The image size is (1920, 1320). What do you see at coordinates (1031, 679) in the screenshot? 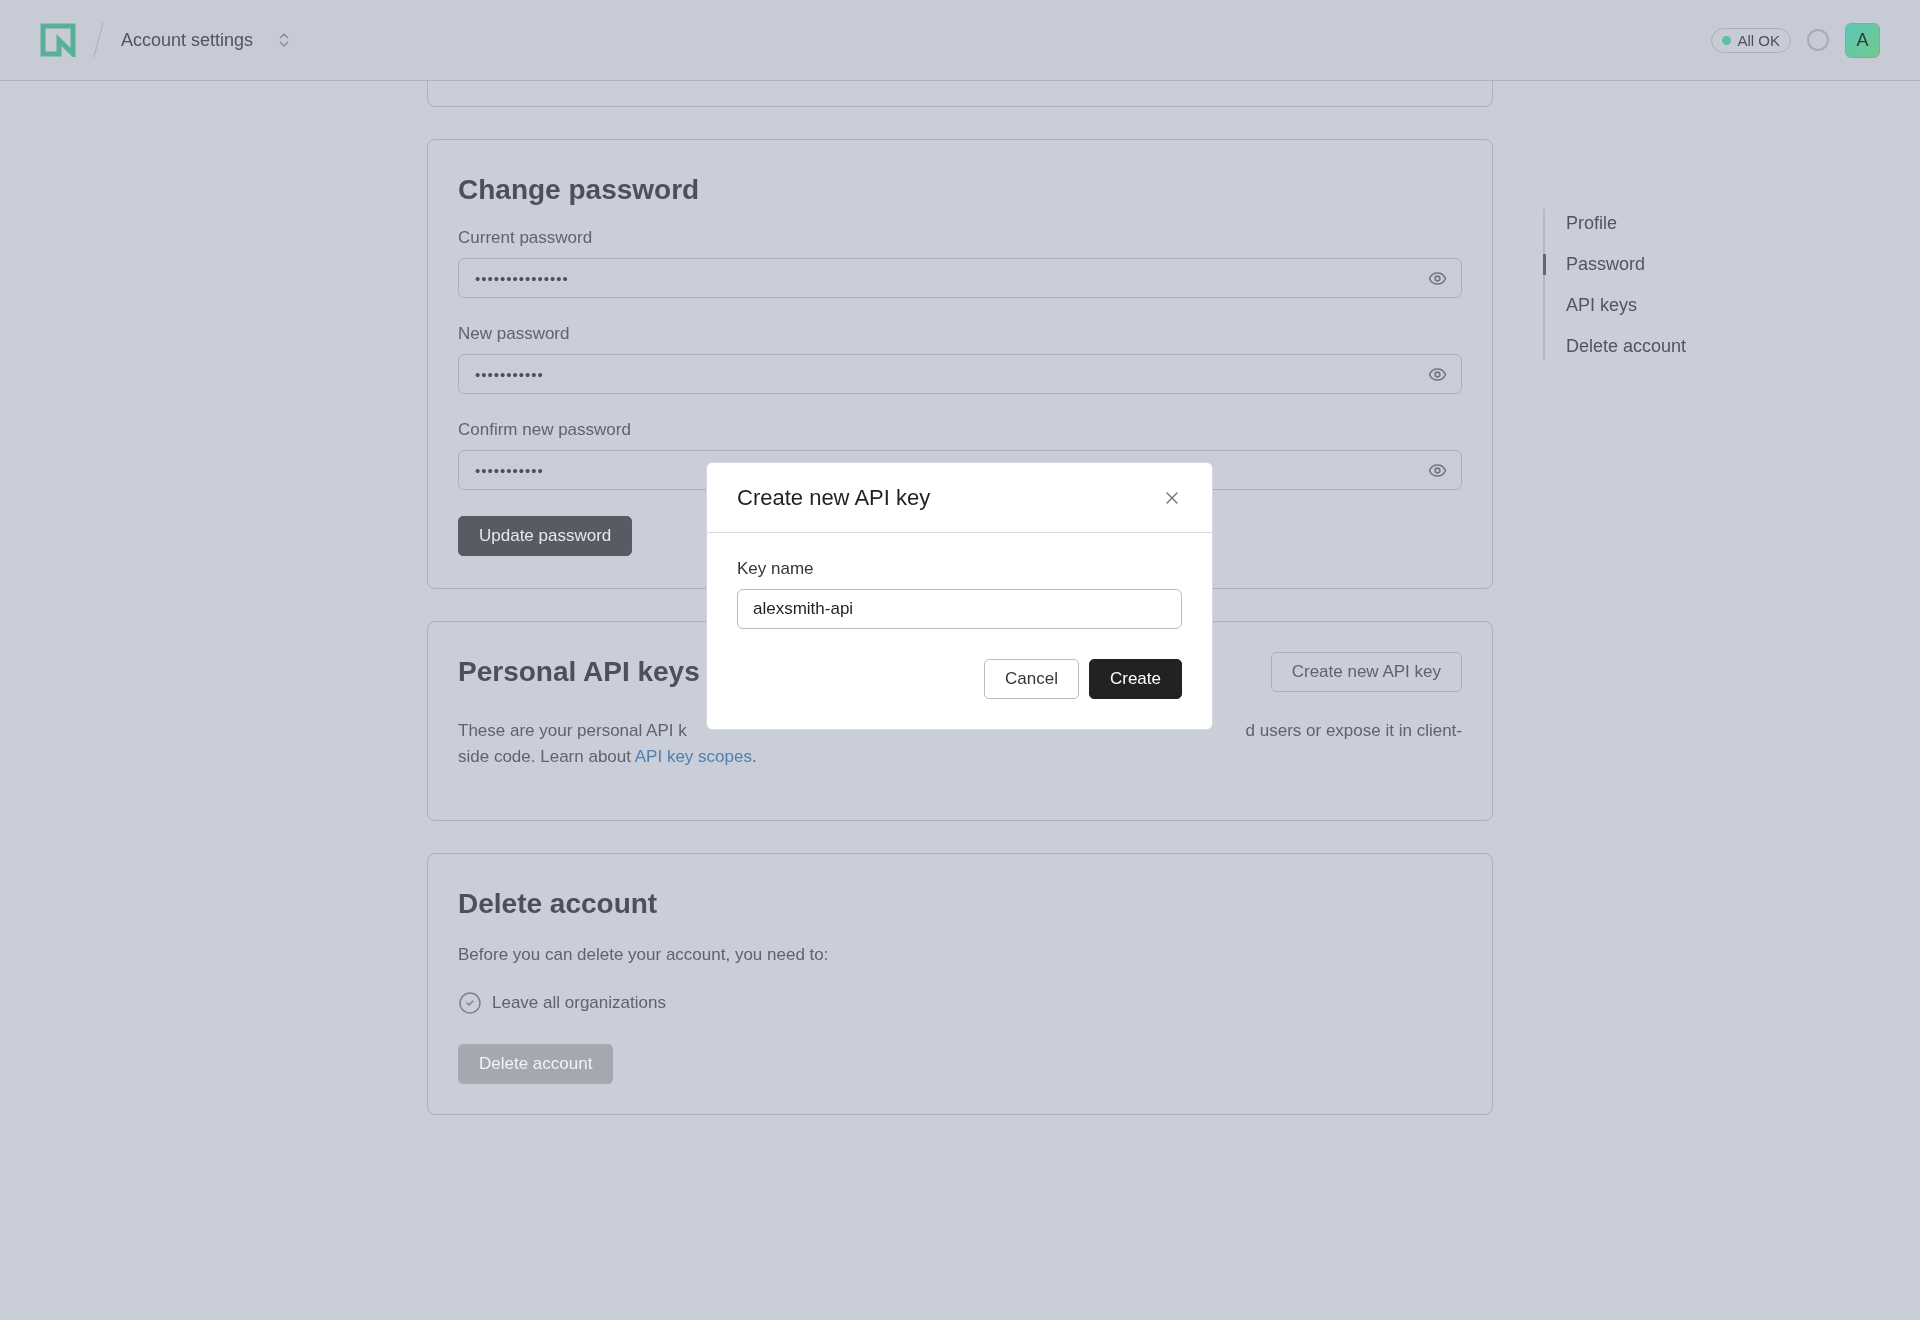
I see `dialog-button: Cancel` at bounding box center [1031, 679].